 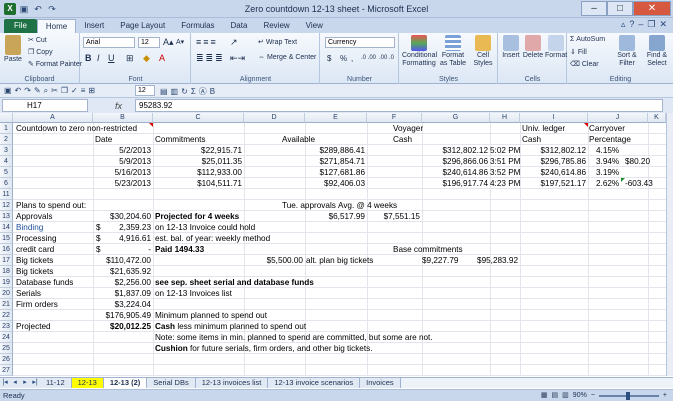 What do you see at coordinates (505, 172) in the screenshot?
I see `cell-h5: 3:52 PM` at bounding box center [505, 172].